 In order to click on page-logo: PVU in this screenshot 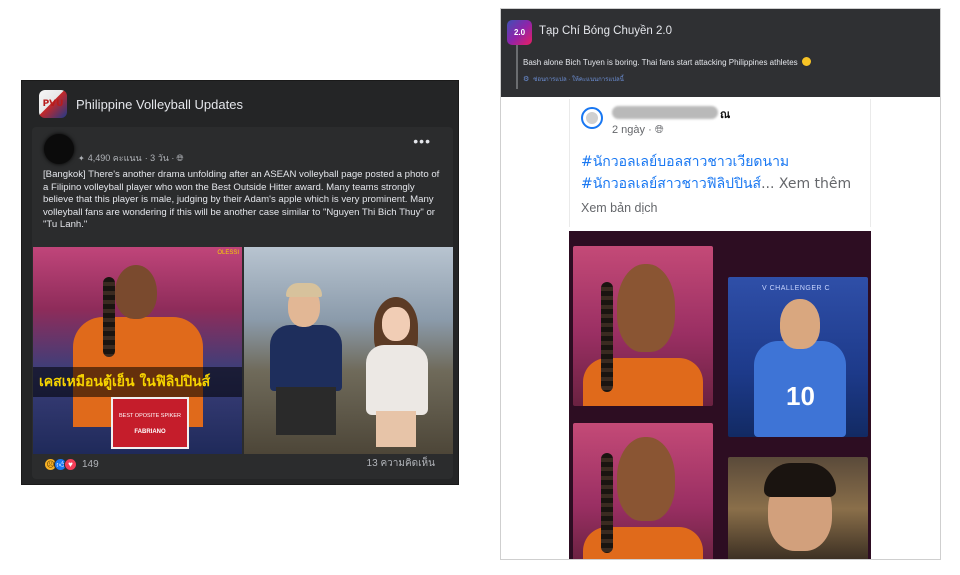, I will do `click(53, 104)`.